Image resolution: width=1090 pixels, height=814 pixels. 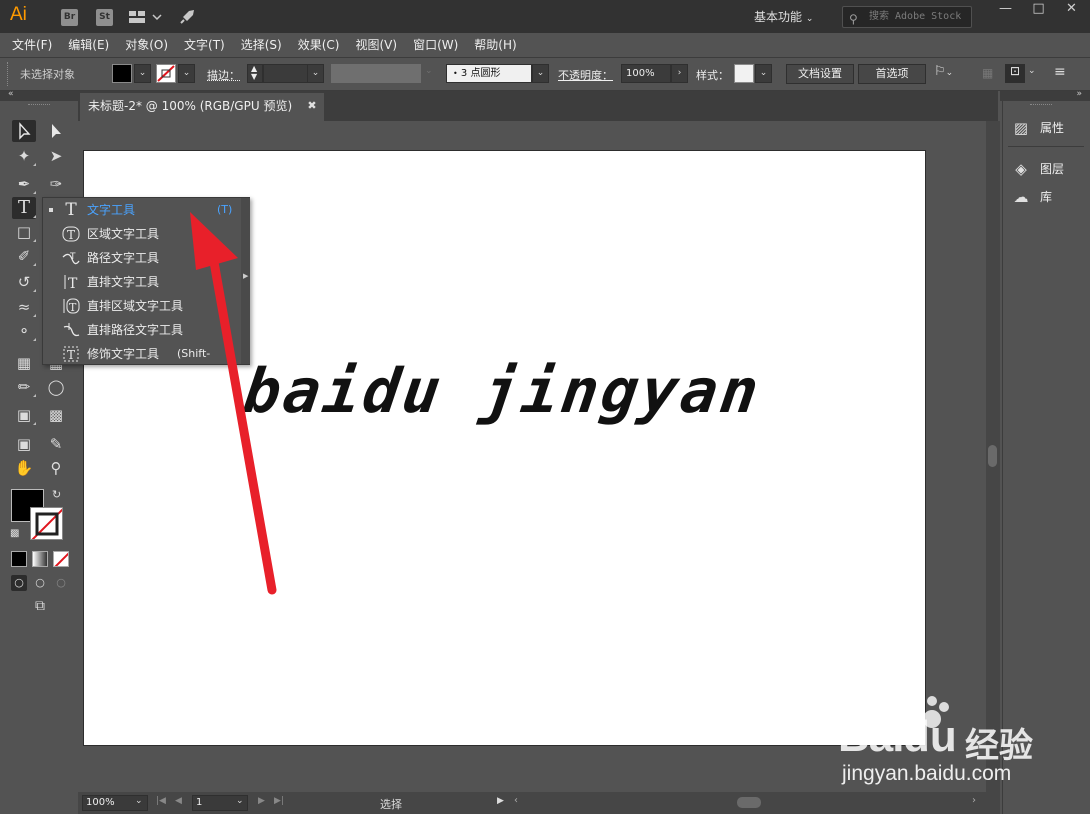 I want to click on menu-type: 文字(T), so click(x=204, y=45).